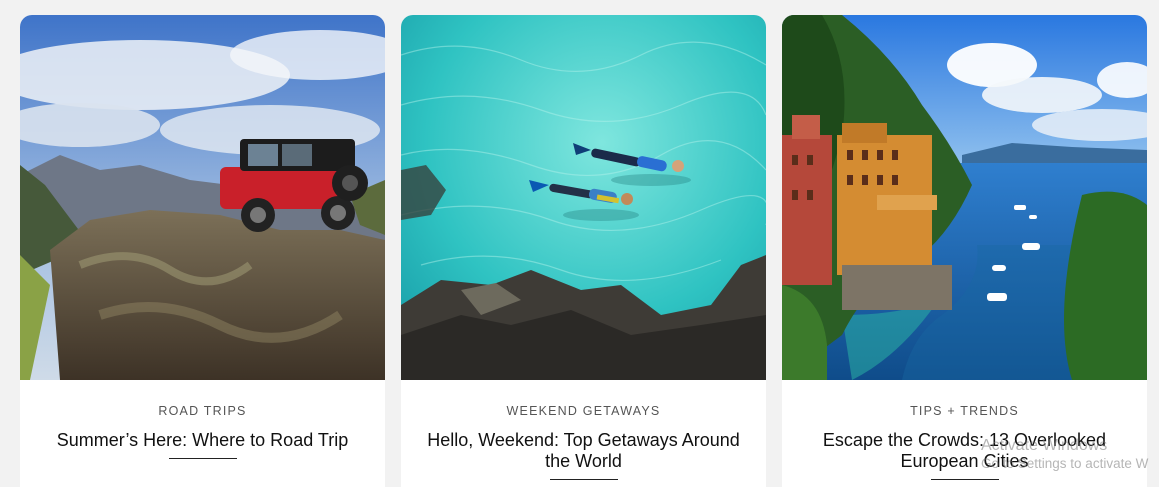 This screenshot has height=487, width=1159. I want to click on article-title: Summer’s Here: Where to Road Trip, so click(202, 440).